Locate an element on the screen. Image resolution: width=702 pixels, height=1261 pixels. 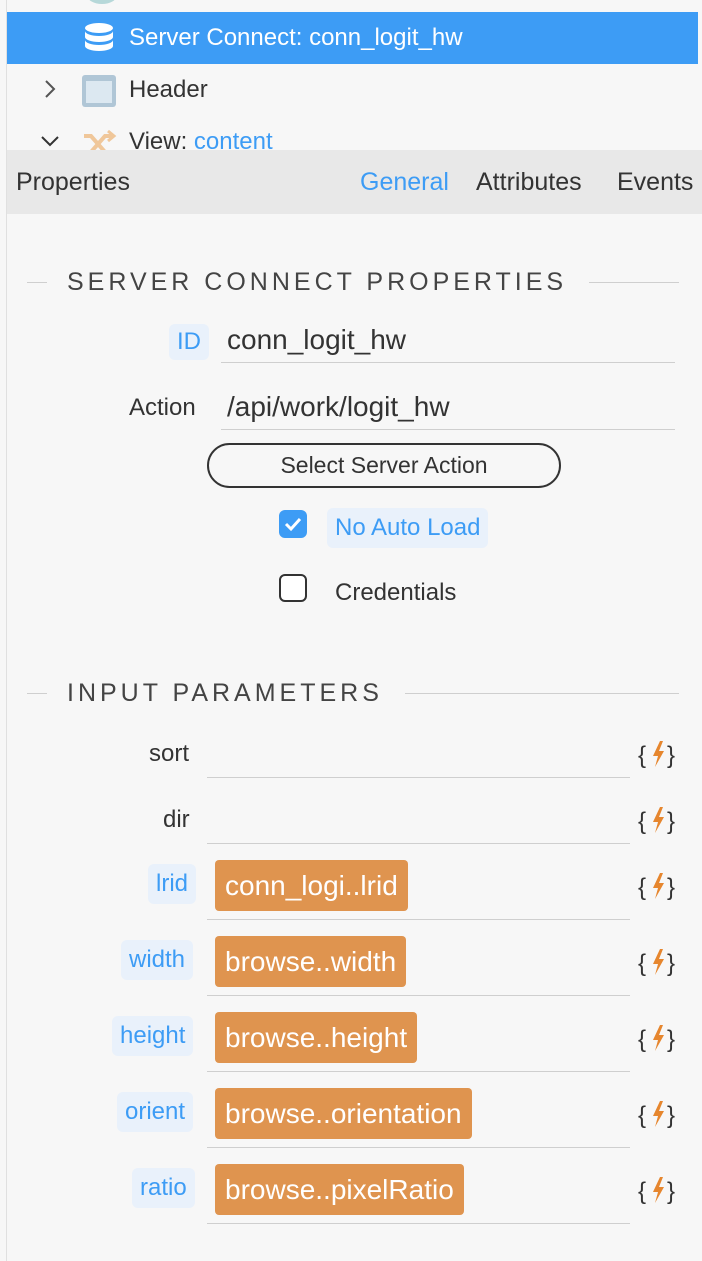
checkmark-icon is located at coordinates (293, 524).